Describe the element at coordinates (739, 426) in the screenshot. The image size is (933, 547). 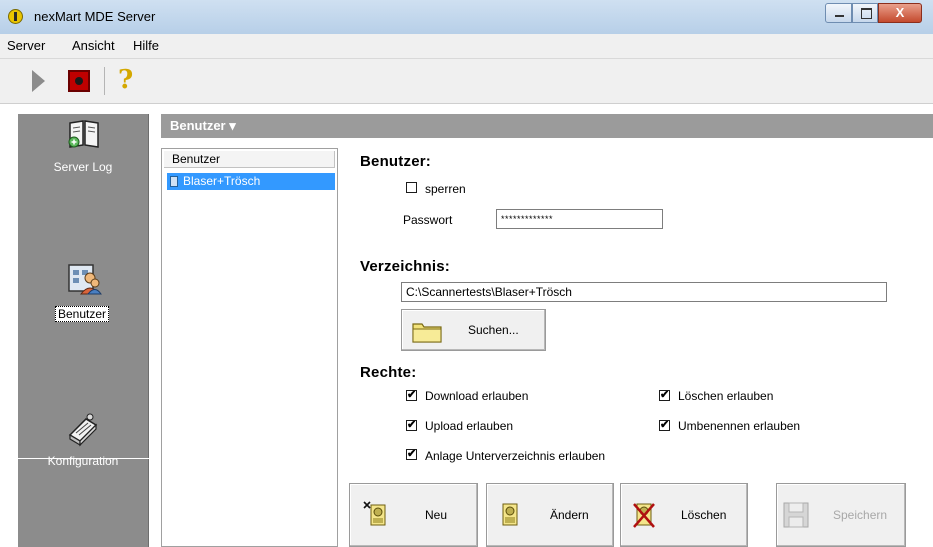
I see `umbenennen-label: Umbenennen erlauben` at that location.